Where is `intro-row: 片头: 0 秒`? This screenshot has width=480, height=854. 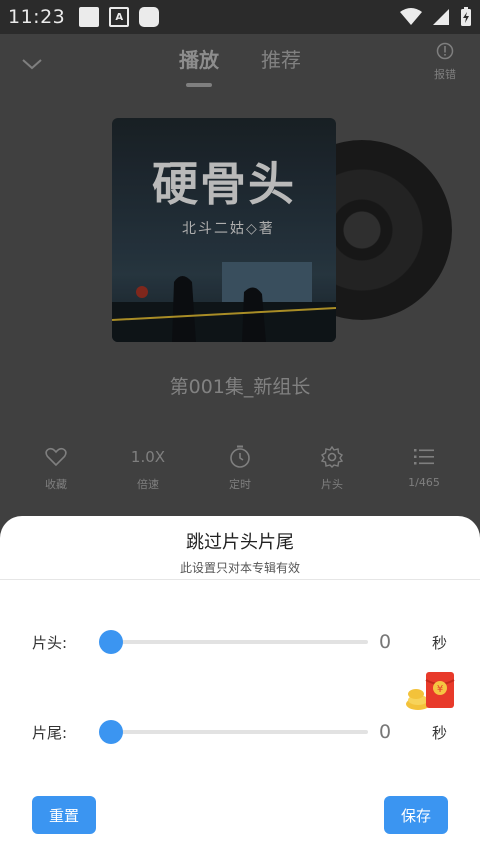
intro-row: 片头: 0 秒 is located at coordinates (240, 642).